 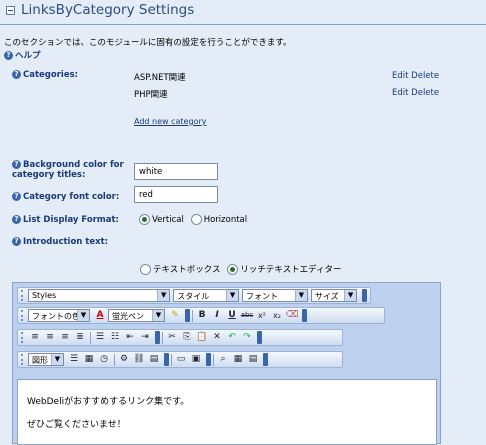 I want to click on help-label: ヘルプ, so click(x=28, y=56).